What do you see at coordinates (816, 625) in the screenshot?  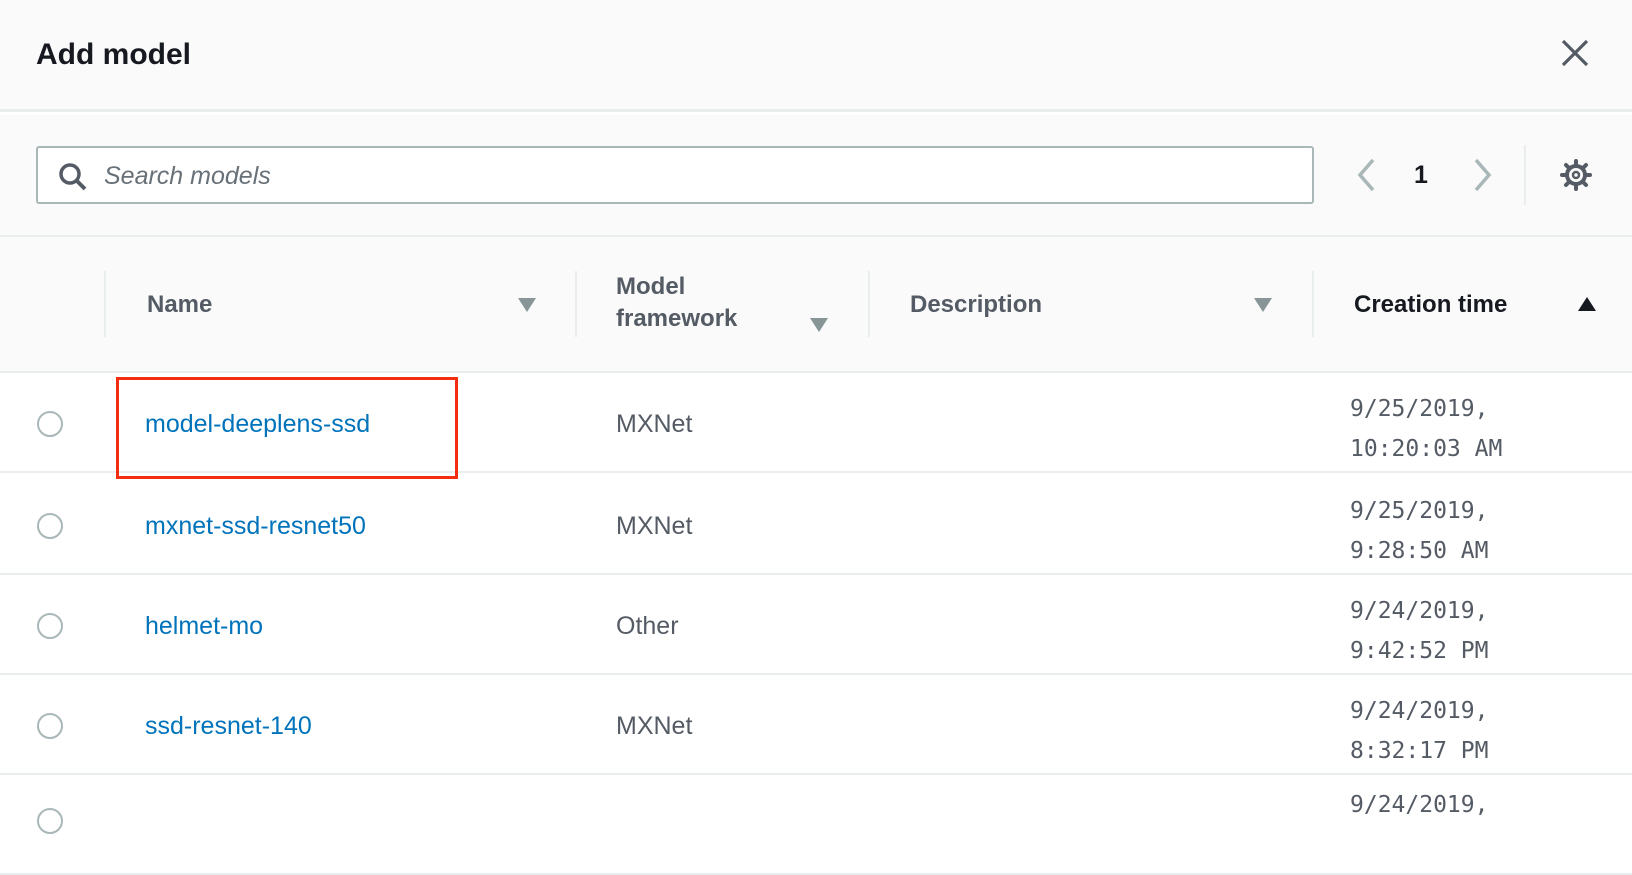 I see `table-row: helmet-mo Other 9/24/2019, 9:42:52 PM` at bounding box center [816, 625].